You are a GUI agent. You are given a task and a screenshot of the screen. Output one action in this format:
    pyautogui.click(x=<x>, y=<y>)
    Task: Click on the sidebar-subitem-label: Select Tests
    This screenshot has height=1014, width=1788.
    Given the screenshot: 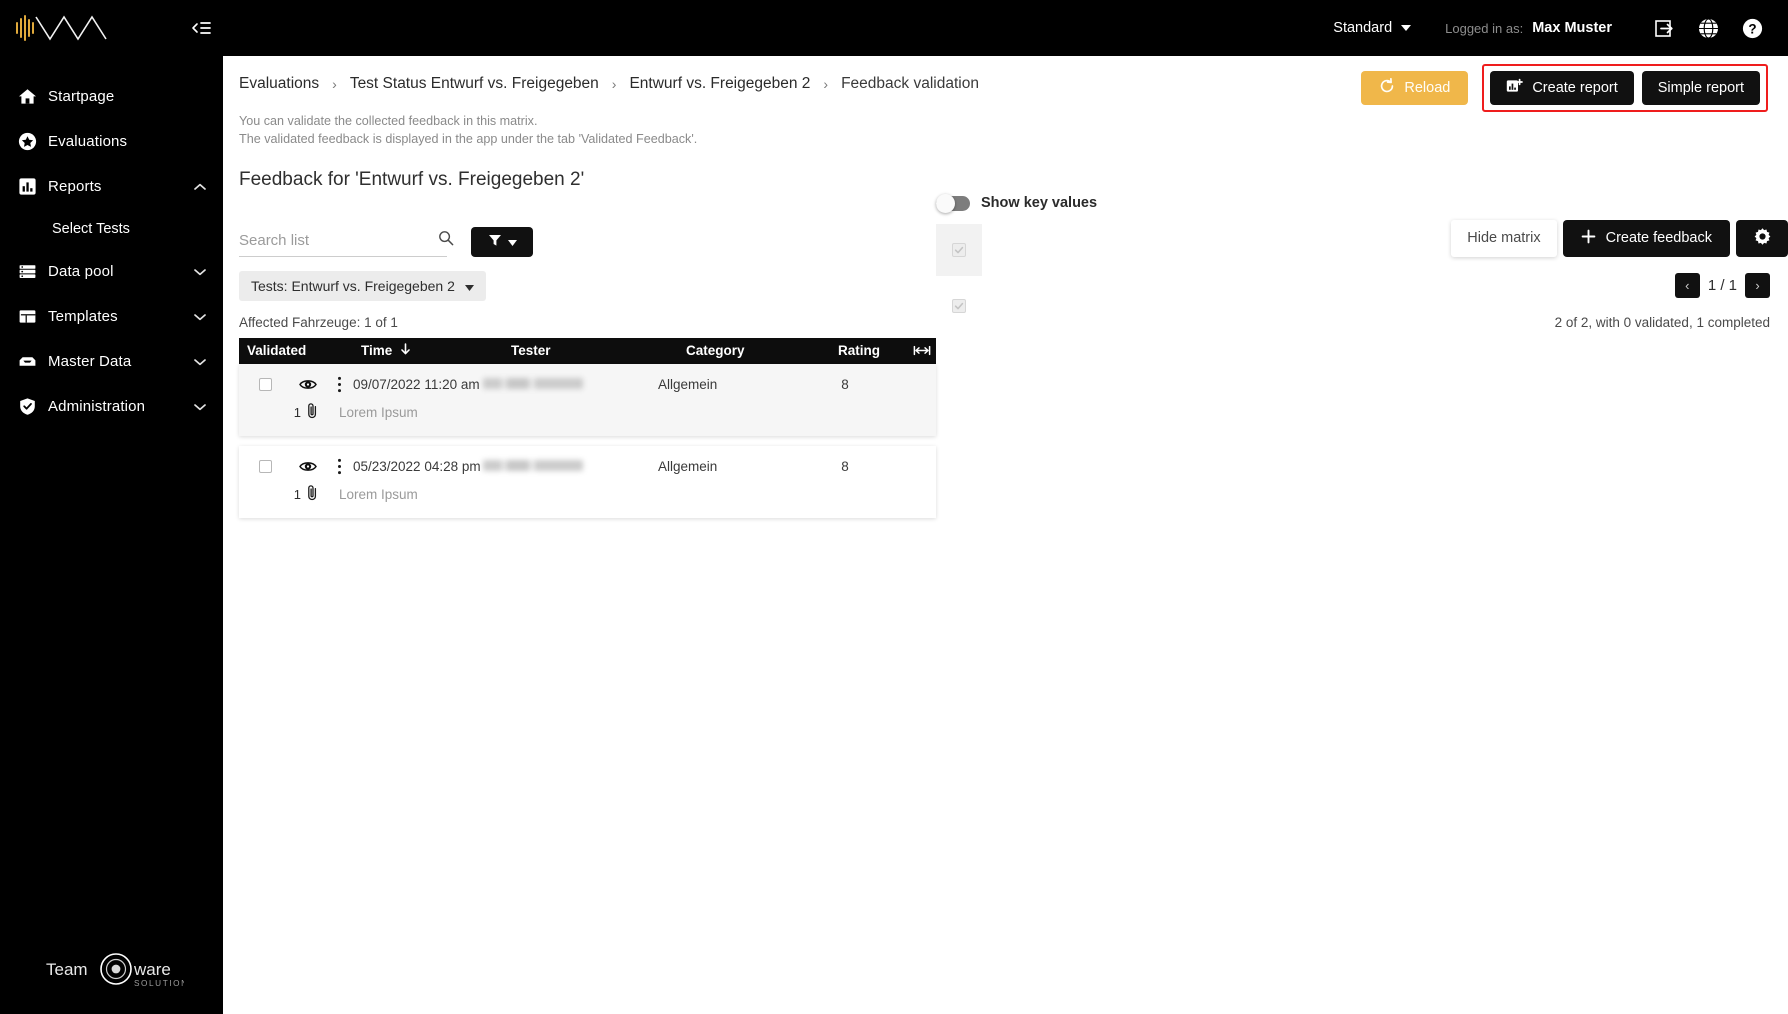 What is the action you would take?
    pyautogui.click(x=91, y=229)
    